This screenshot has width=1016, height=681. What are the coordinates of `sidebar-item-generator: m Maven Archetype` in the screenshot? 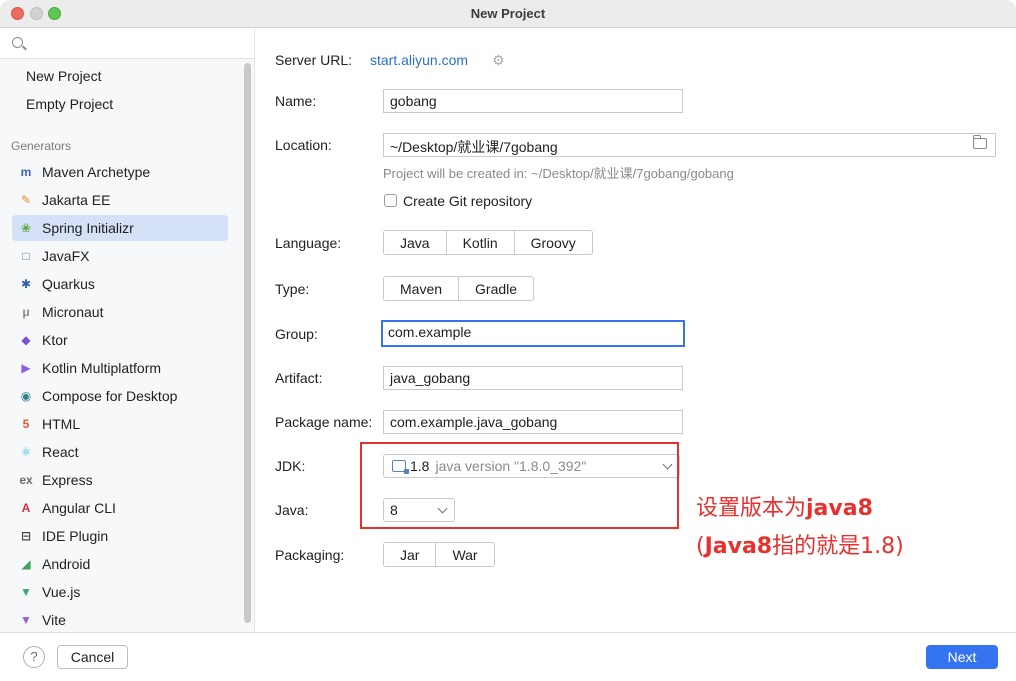 It's located at (120, 172).